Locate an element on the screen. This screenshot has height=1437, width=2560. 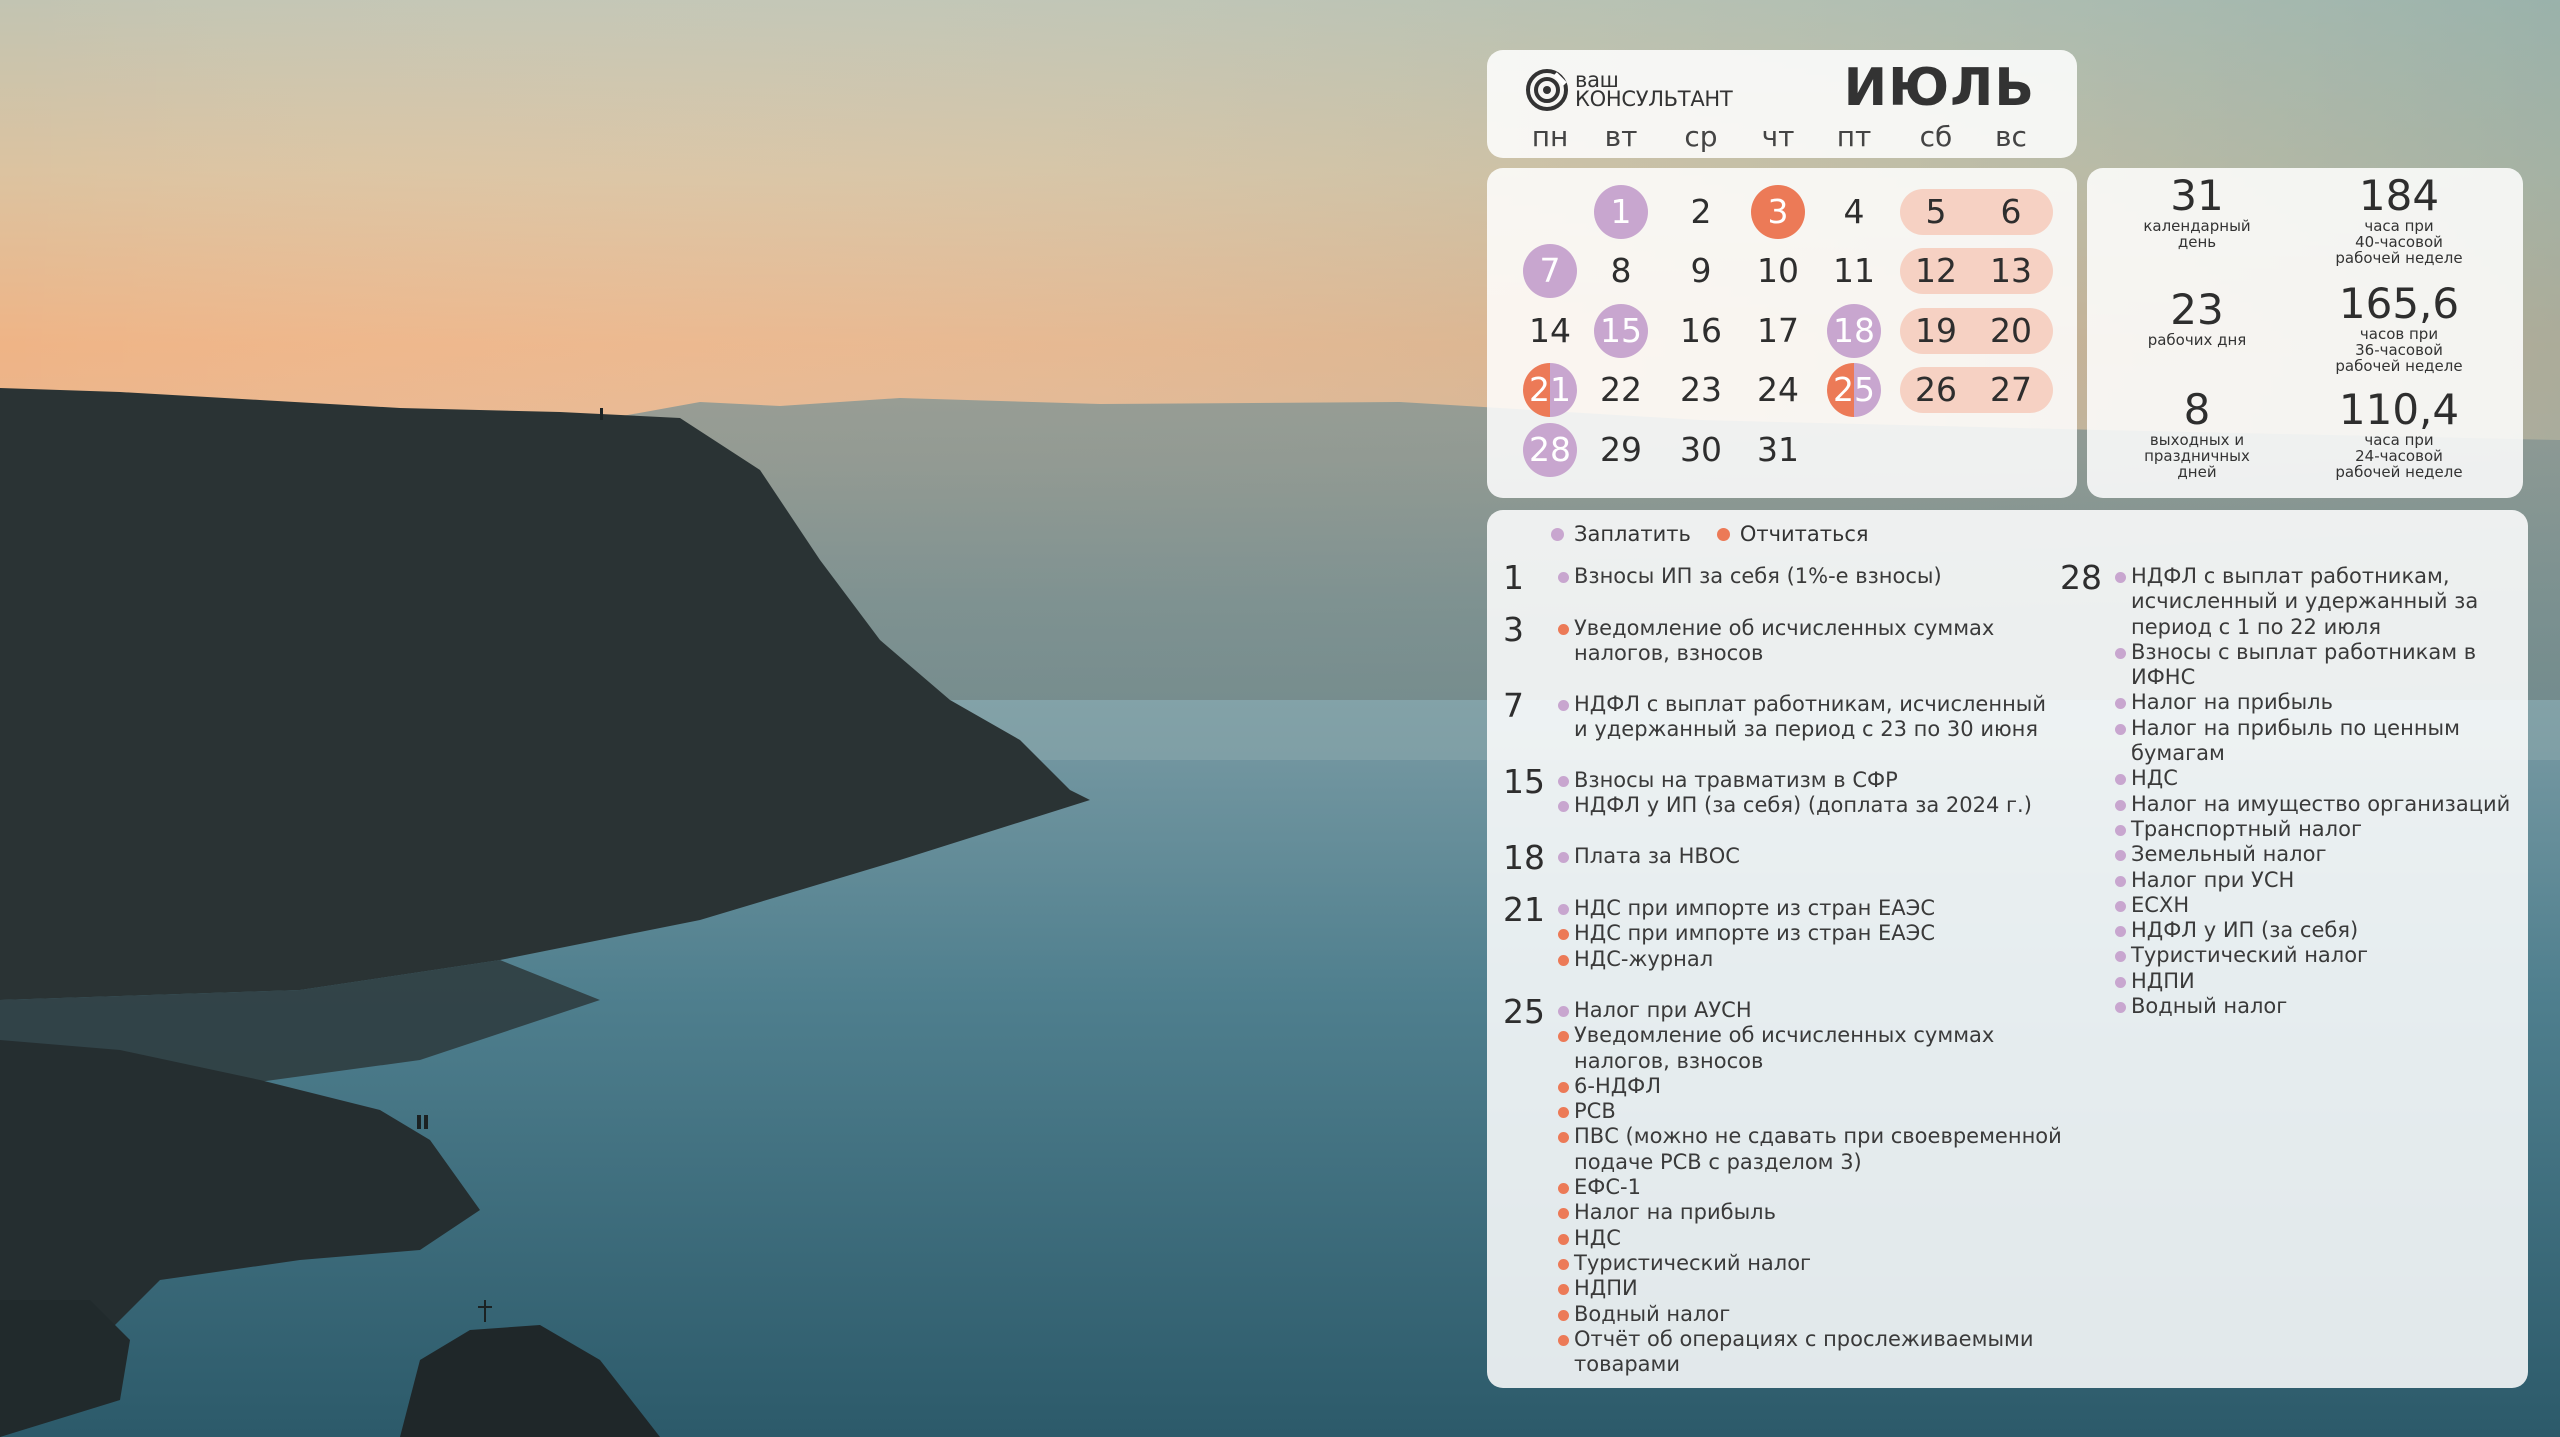
deadline-item-text: Налог при УСН is located at coordinates (2213, 879).